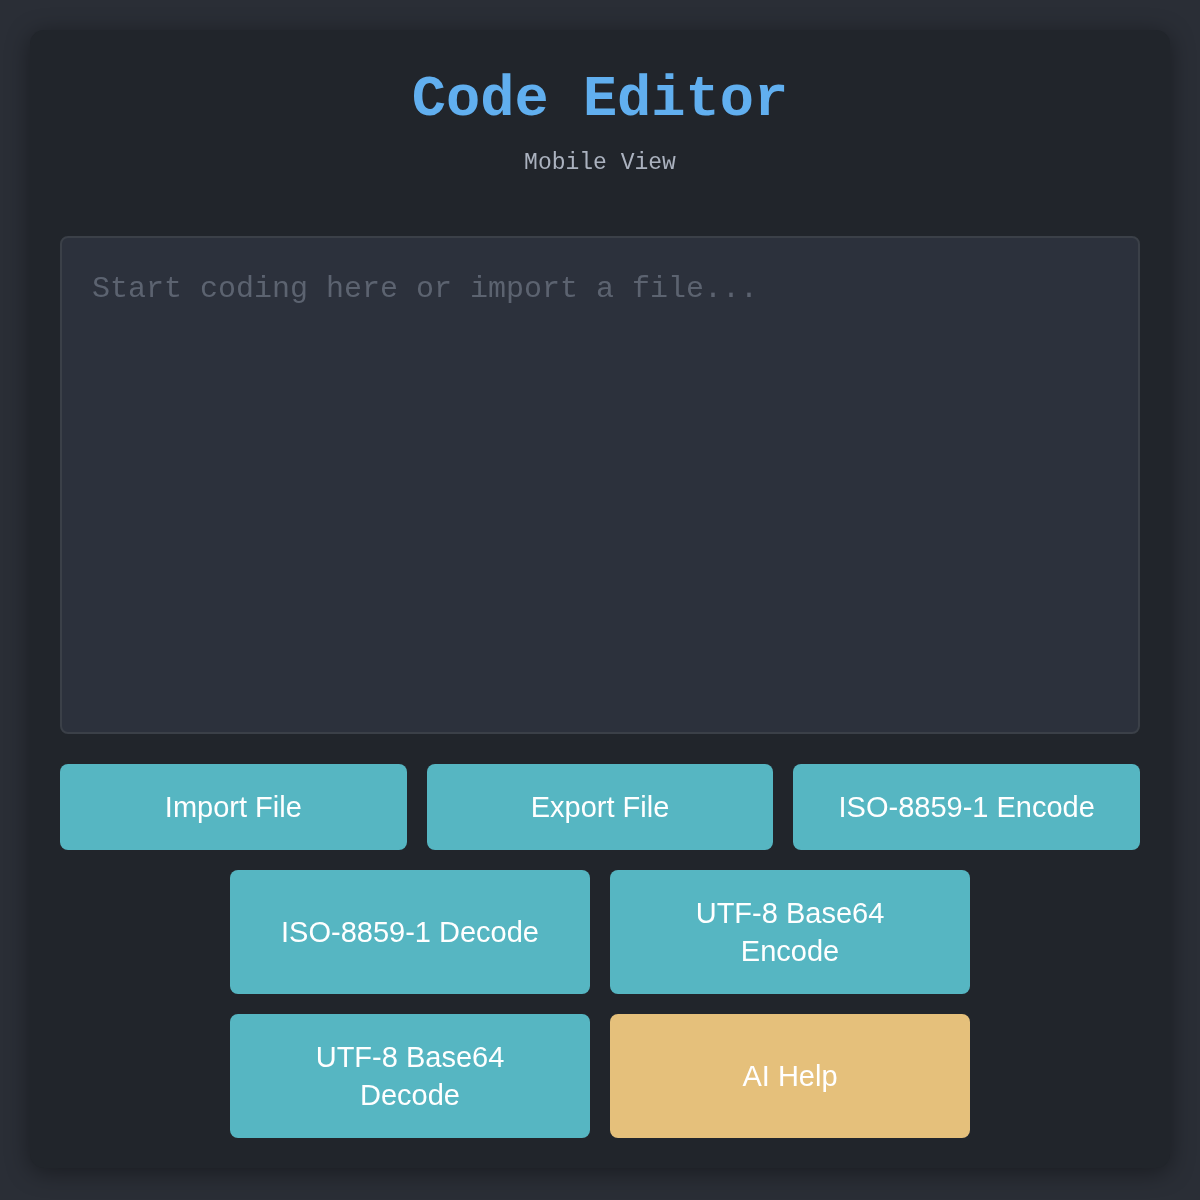 This screenshot has width=1200, height=1200. I want to click on action-button: UTF-8 Base64 Decode, so click(410, 1076).